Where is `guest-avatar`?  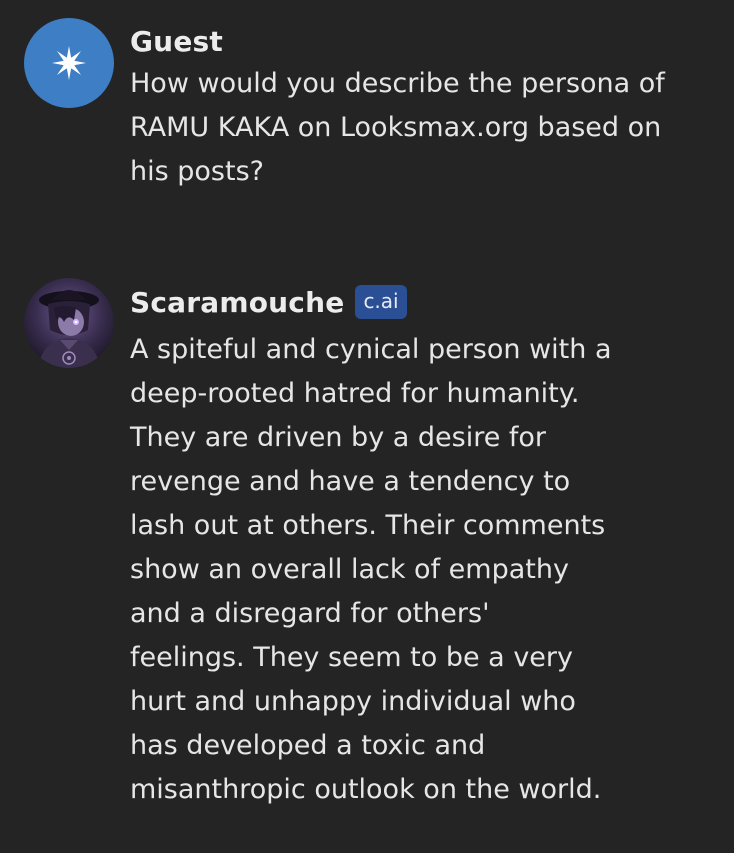 guest-avatar is located at coordinates (69, 63).